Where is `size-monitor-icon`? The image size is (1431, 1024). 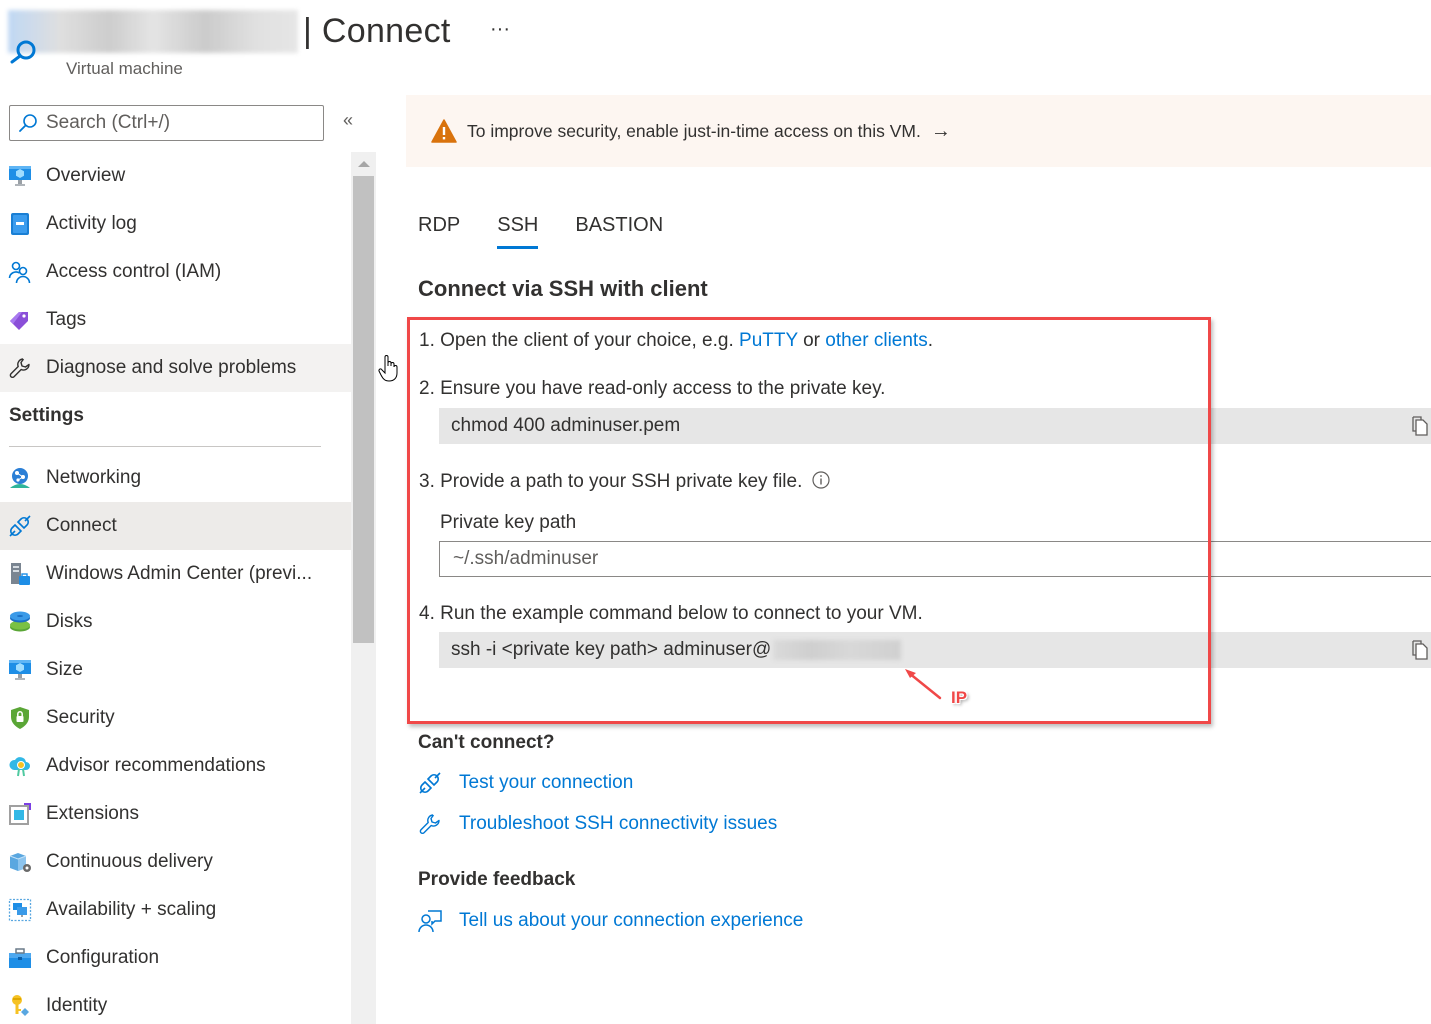
size-monitor-icon is located at coordinates (20, 670).